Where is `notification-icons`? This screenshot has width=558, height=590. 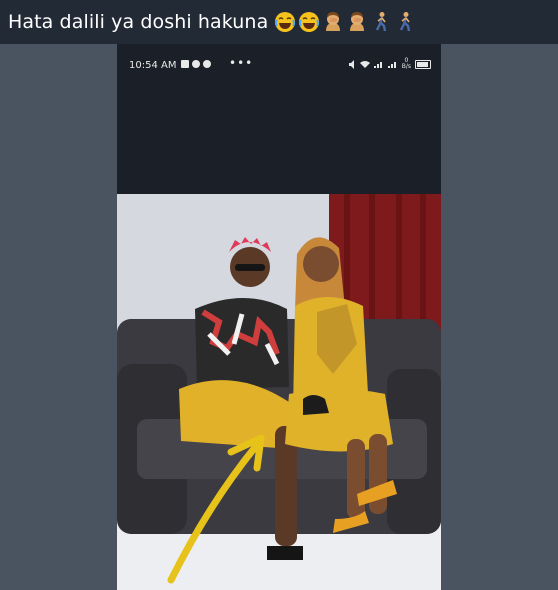 notification-icons is located at coordinates (196, 64).